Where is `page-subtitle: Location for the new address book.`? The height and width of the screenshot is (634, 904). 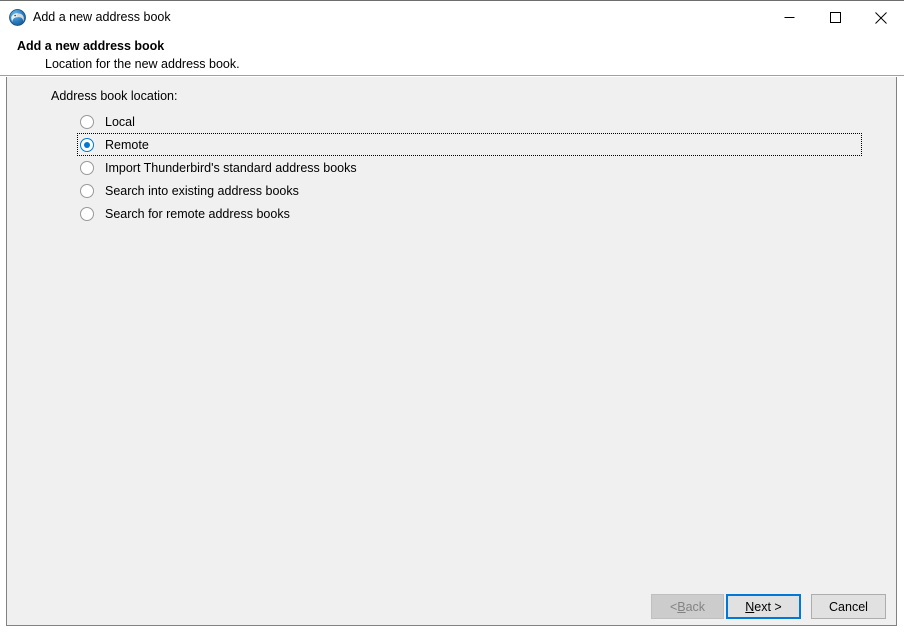 page-subtitle: Location for the new address book. is located at coordinates (142, 64).